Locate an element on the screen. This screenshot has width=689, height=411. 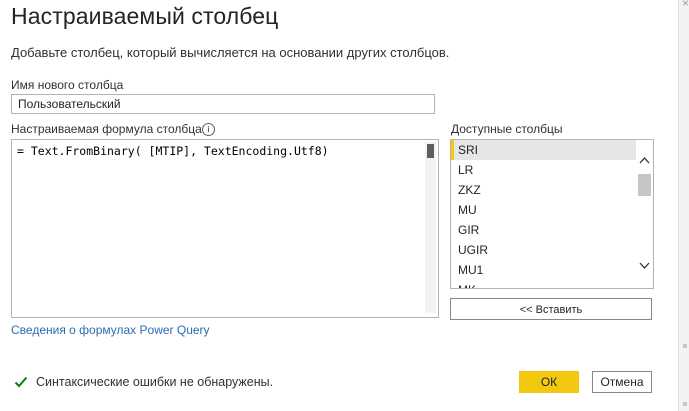
ok-button: ОК is located at coordinates (549, 382).